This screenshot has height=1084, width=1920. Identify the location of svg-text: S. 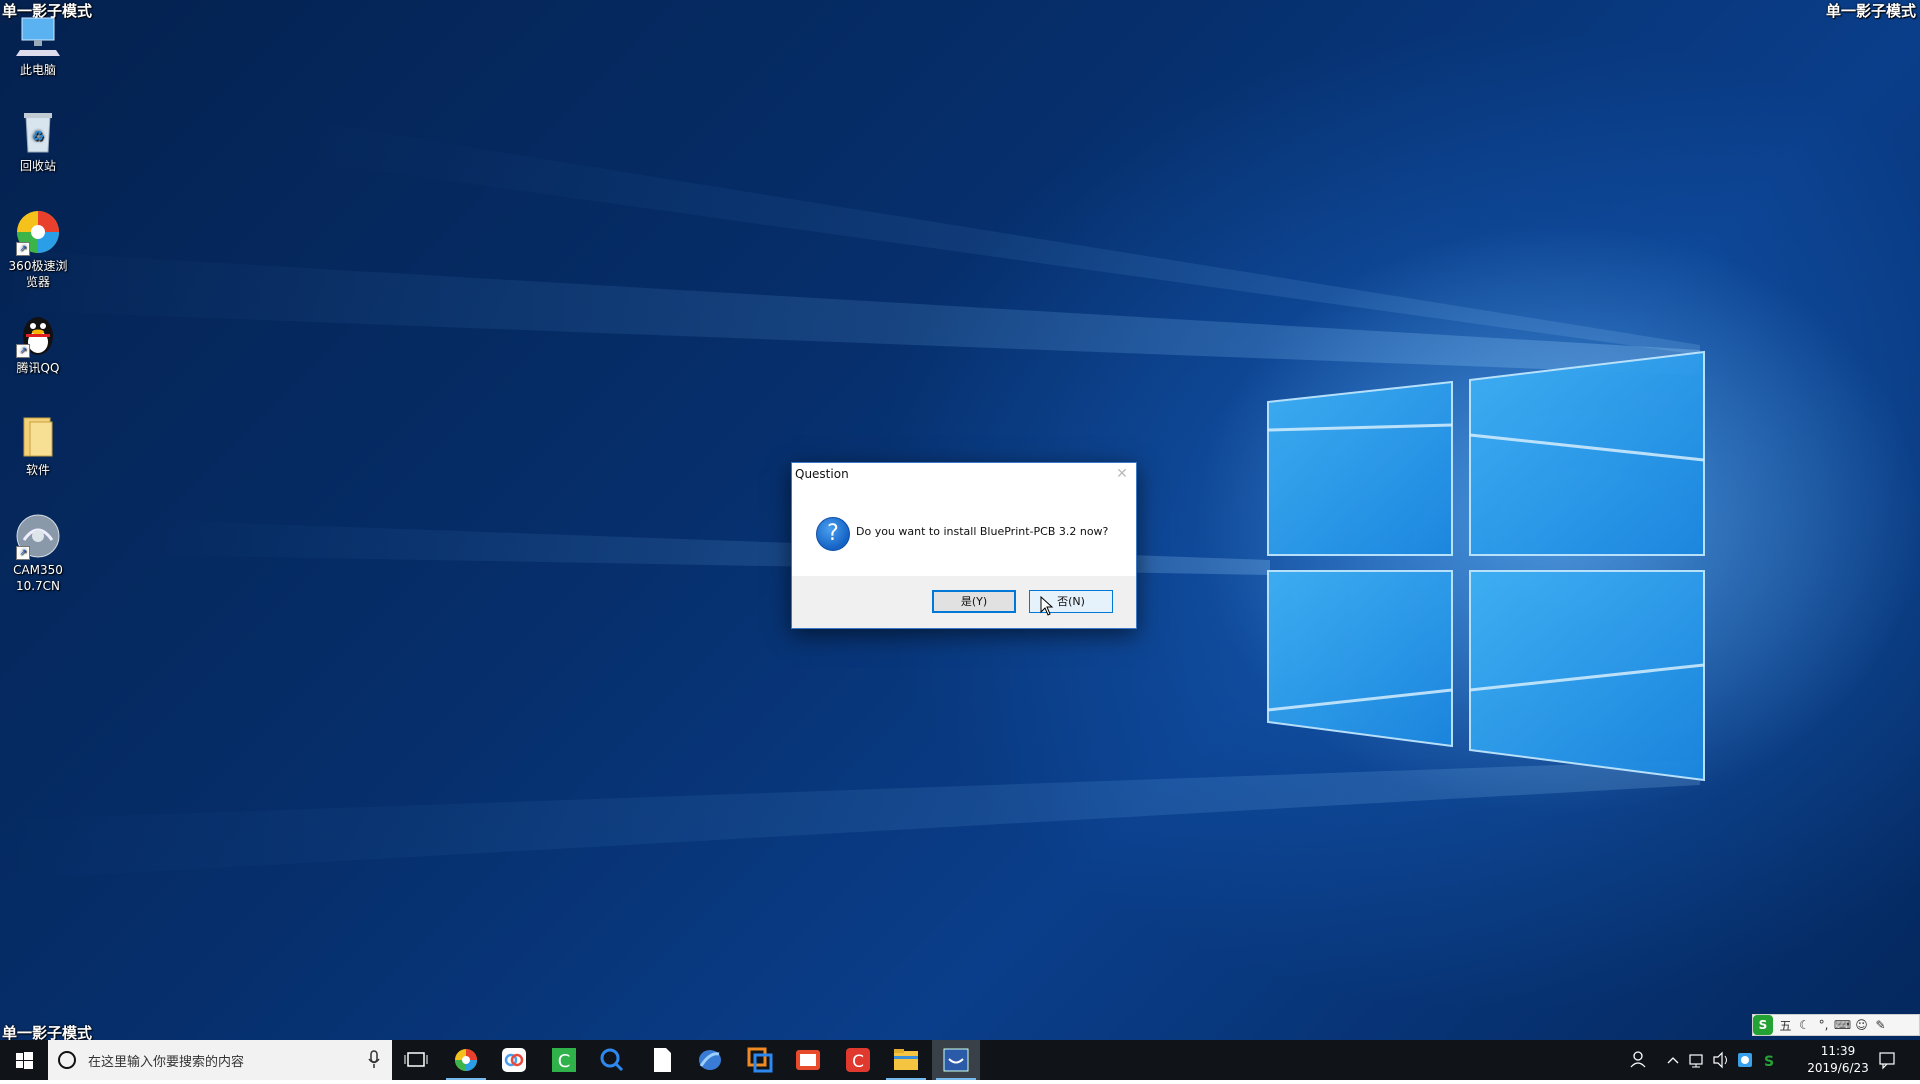
(1769, 1062).